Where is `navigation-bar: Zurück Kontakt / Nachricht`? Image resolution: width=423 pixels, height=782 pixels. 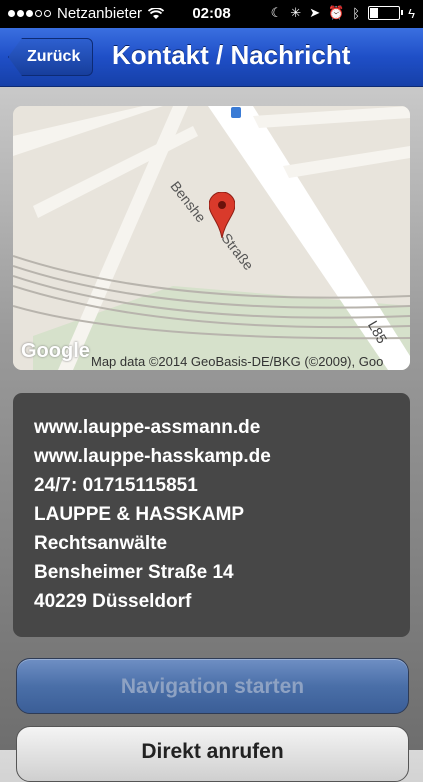 navigation-bar: Zurück Kontakt / Nachricht is located at coordinates (211, 57).